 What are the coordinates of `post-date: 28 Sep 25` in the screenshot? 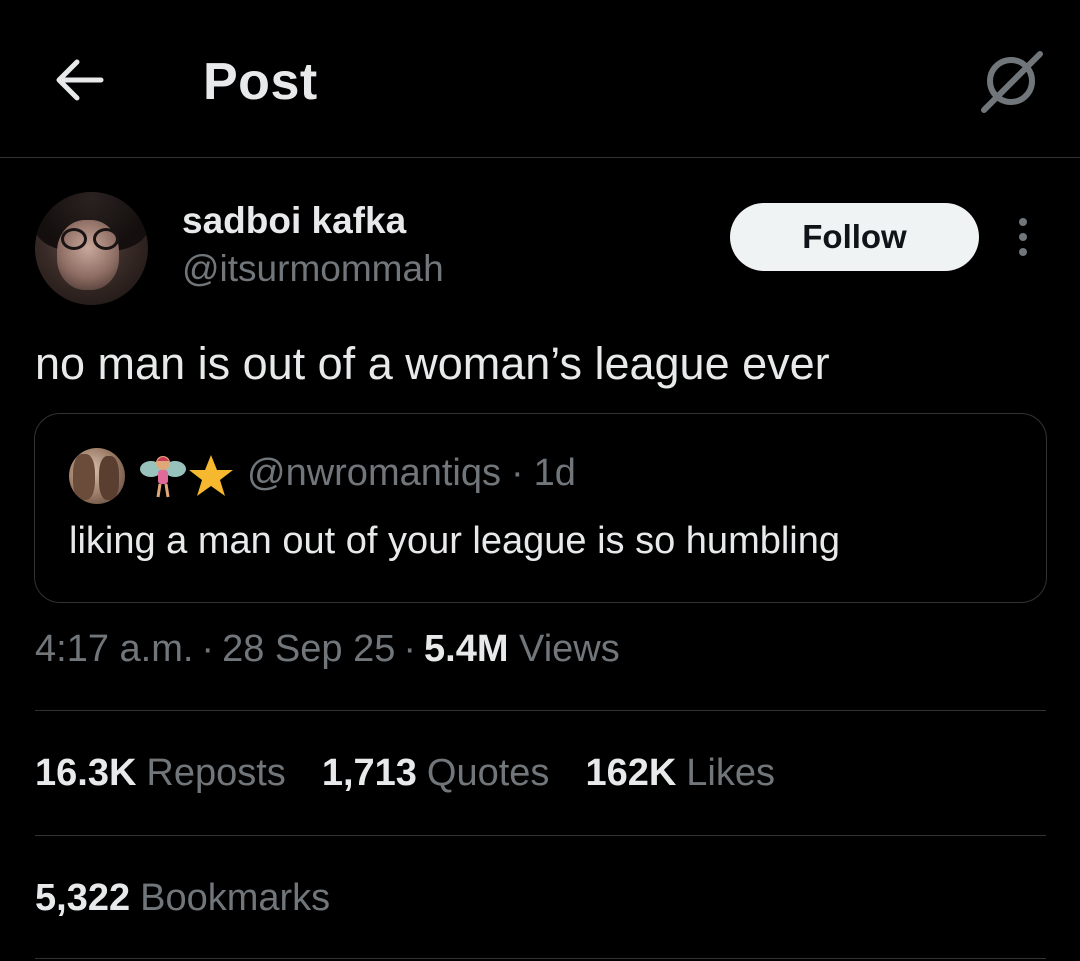 It's located at (308, 649).